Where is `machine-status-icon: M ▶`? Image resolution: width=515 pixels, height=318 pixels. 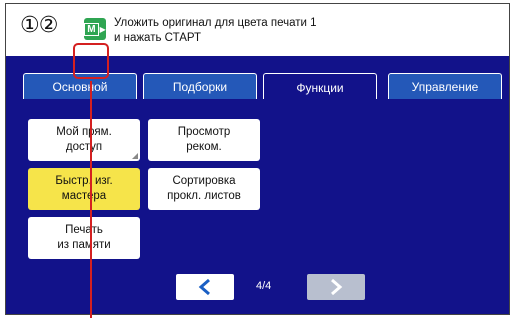 machine-status-icon: M ▶ is located at coordinates (95, 29).